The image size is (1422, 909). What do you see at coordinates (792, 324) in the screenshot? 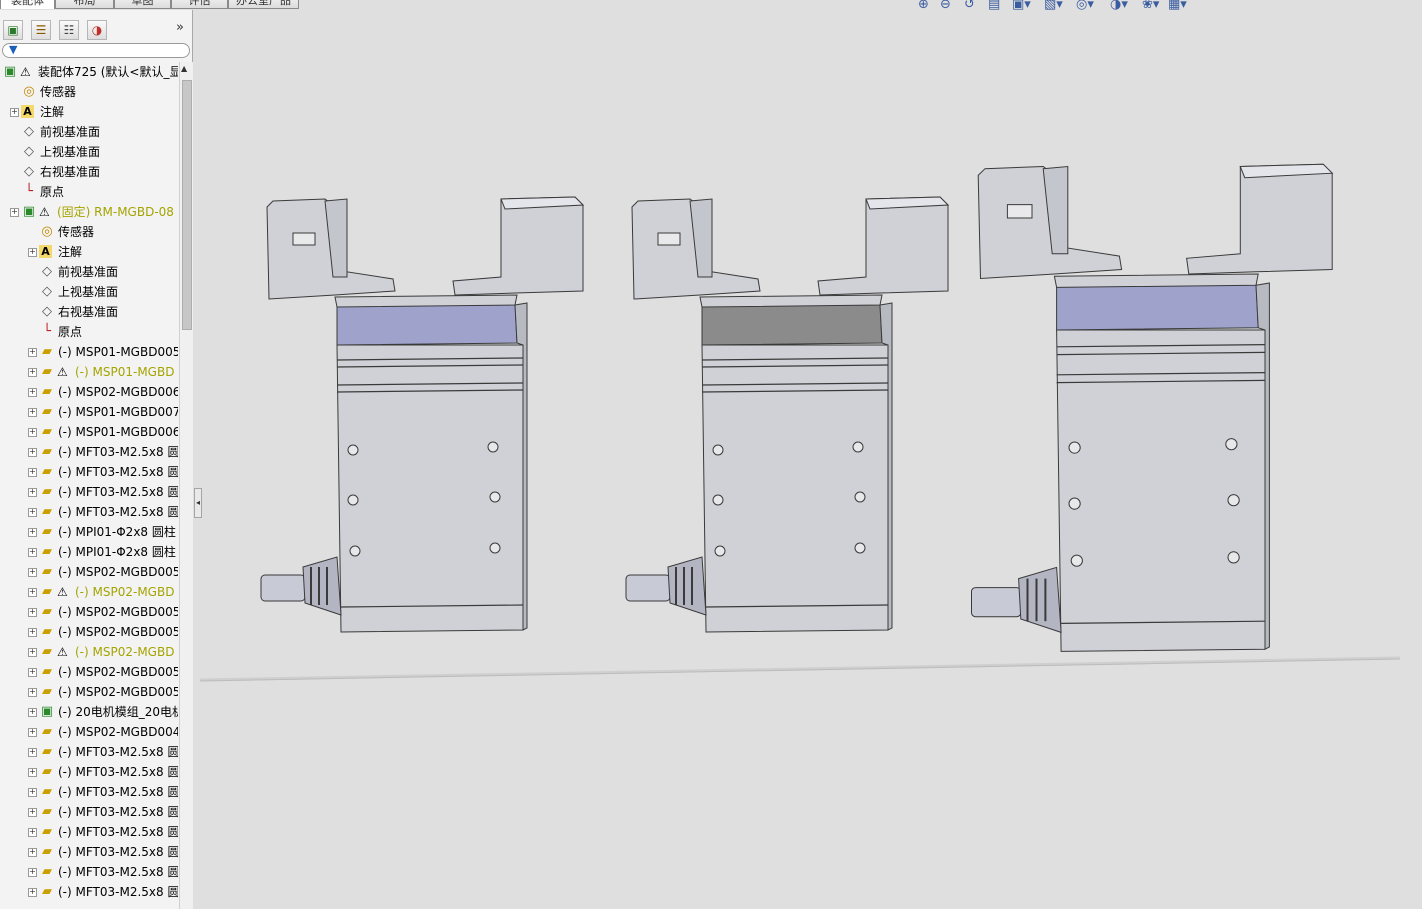
I see `gripper-2-top-band` at bounding box center [792, 324].